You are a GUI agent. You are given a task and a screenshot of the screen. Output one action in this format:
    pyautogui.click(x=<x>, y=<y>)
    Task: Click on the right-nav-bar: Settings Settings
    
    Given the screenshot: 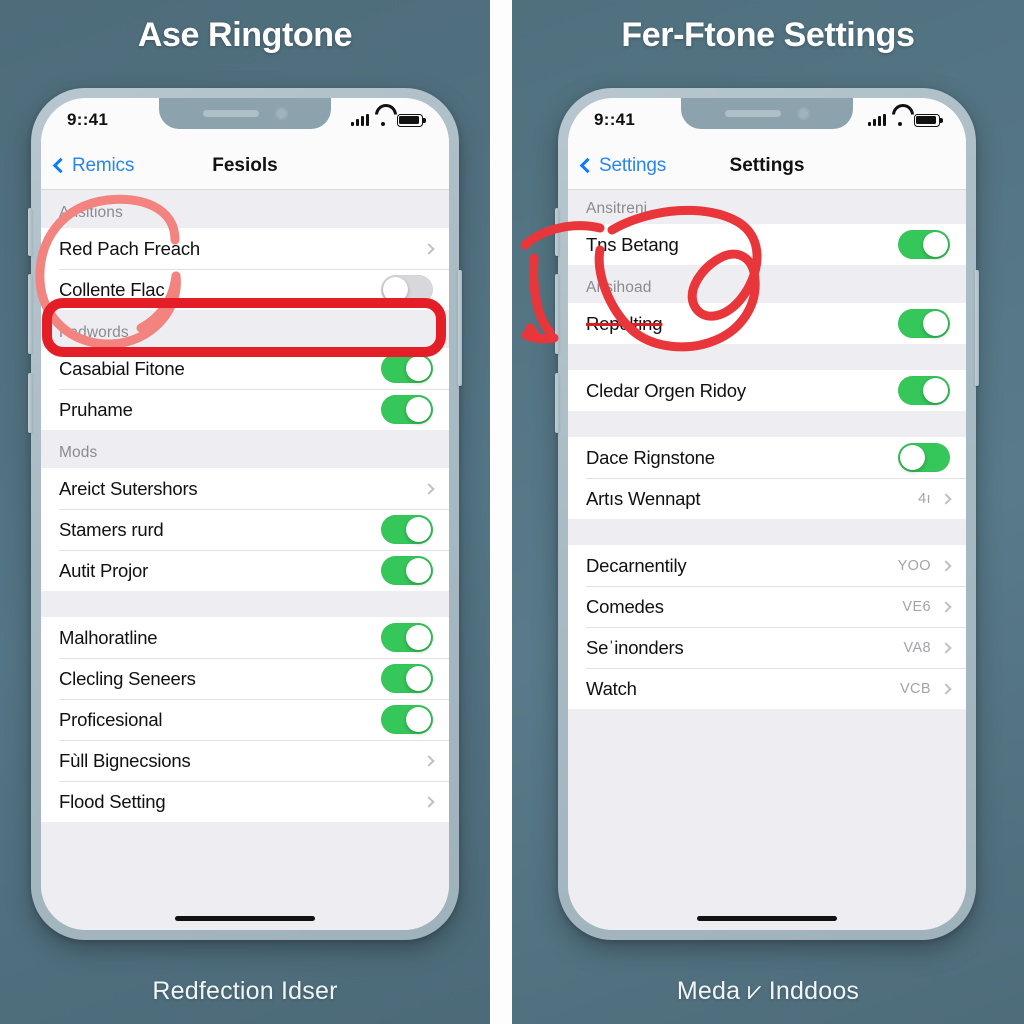 What is the action you would take?
    pyautogui.click(x=767, y=166)
    